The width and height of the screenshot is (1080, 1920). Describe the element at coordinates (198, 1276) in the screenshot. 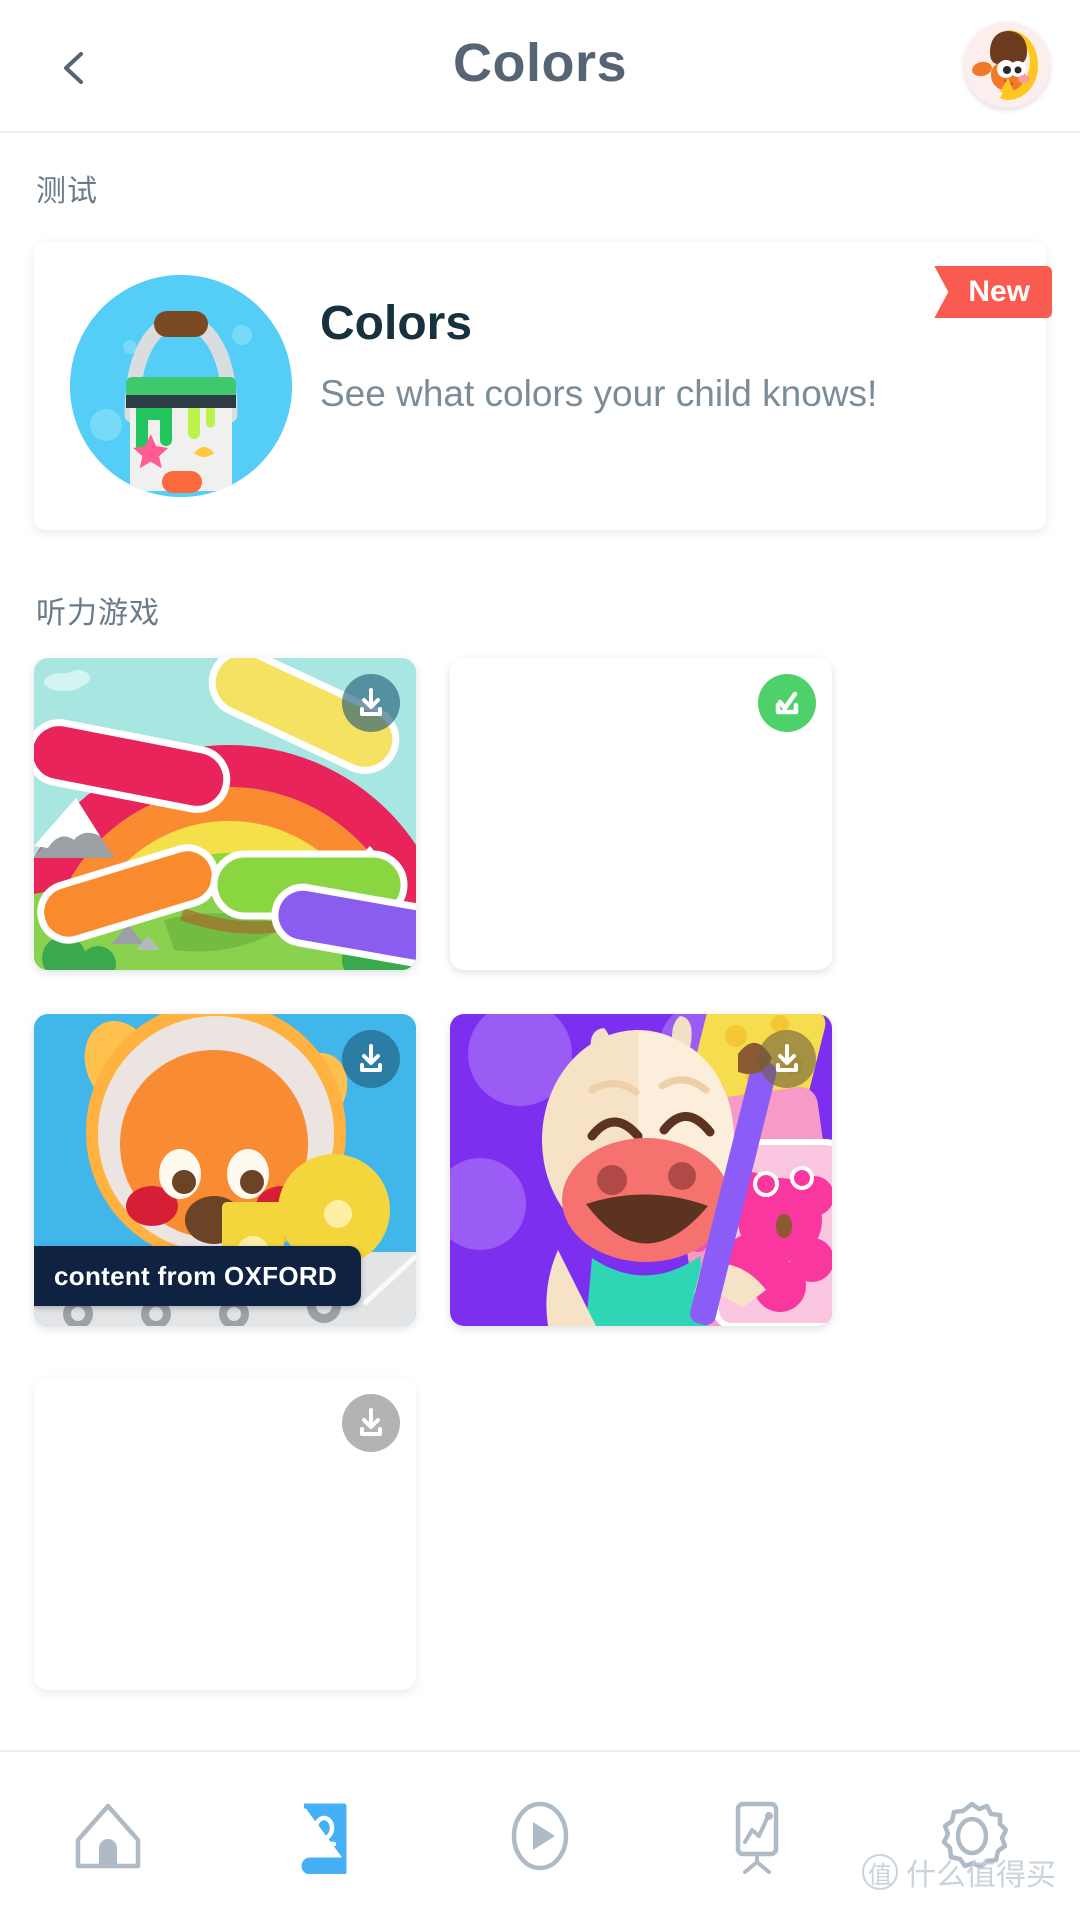

I see `oxford-tag: content from OXFORD` at that location.